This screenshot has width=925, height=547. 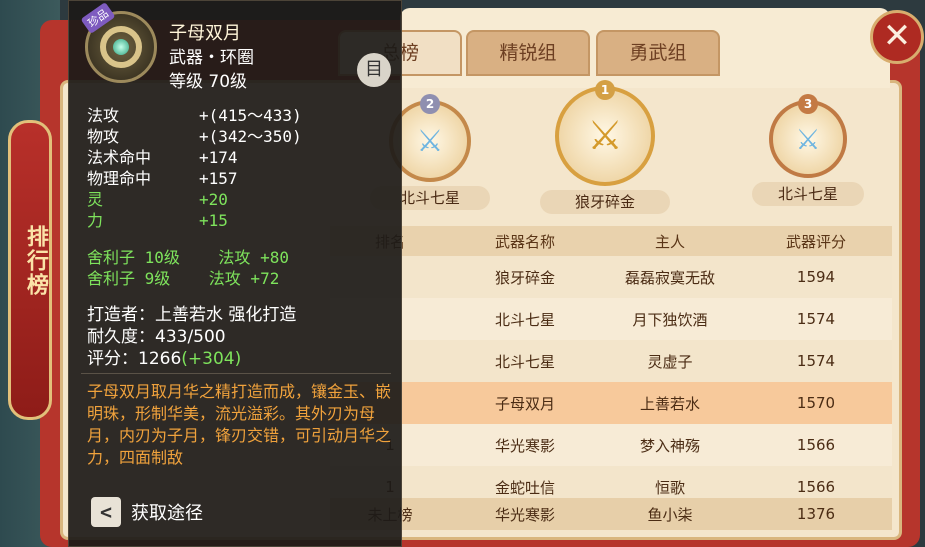 I want to click on row-score: 1570, so click(x=816, y=403).